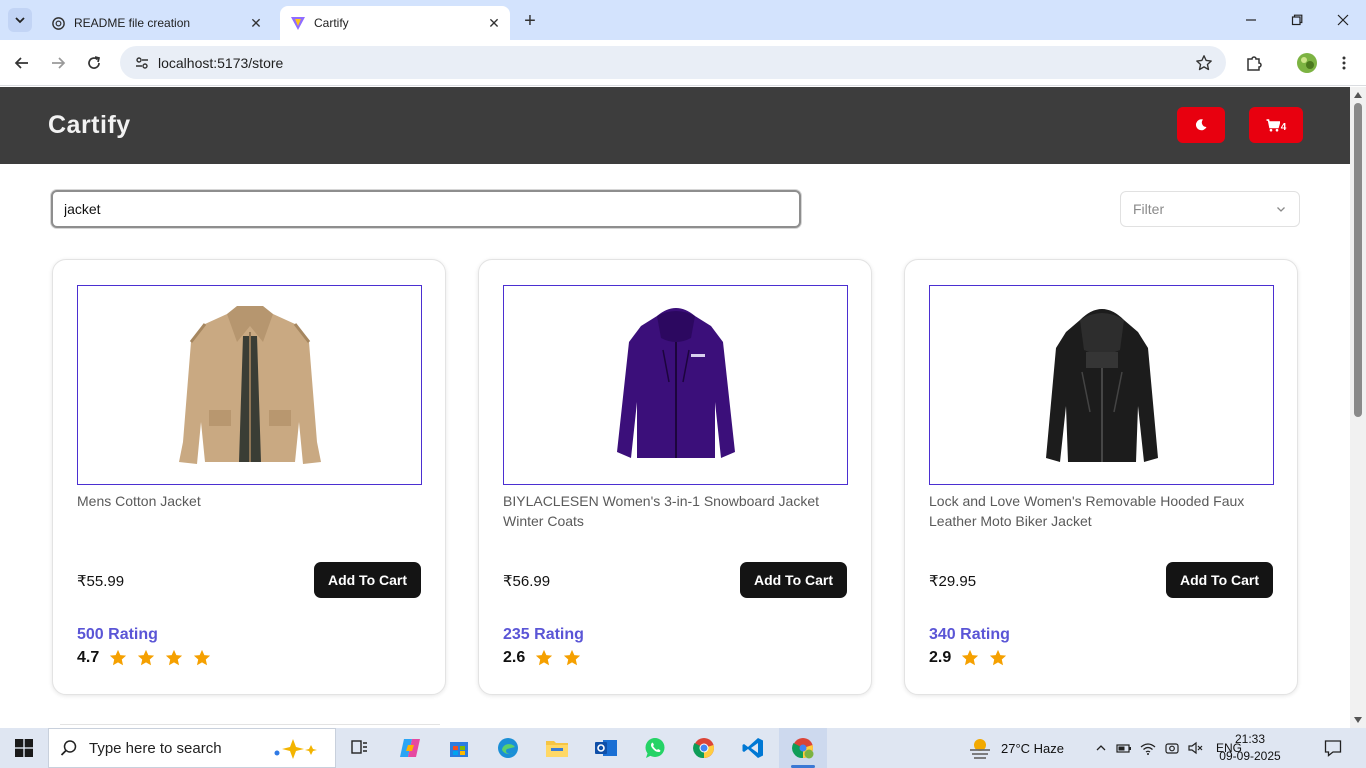 The width and height of the screenshot is (1366, 768). Describe the element at coordinates (508, 748) in the screenshot. I see `taskbar-edge` at that location.